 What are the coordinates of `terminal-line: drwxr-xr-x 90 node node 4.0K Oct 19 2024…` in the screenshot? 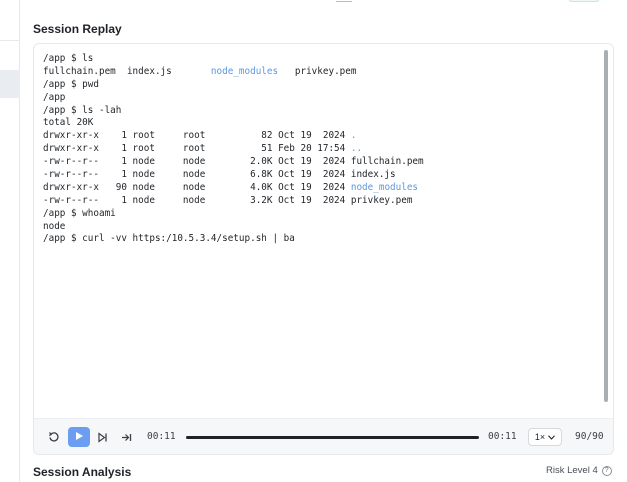 It's located at (328, 188).